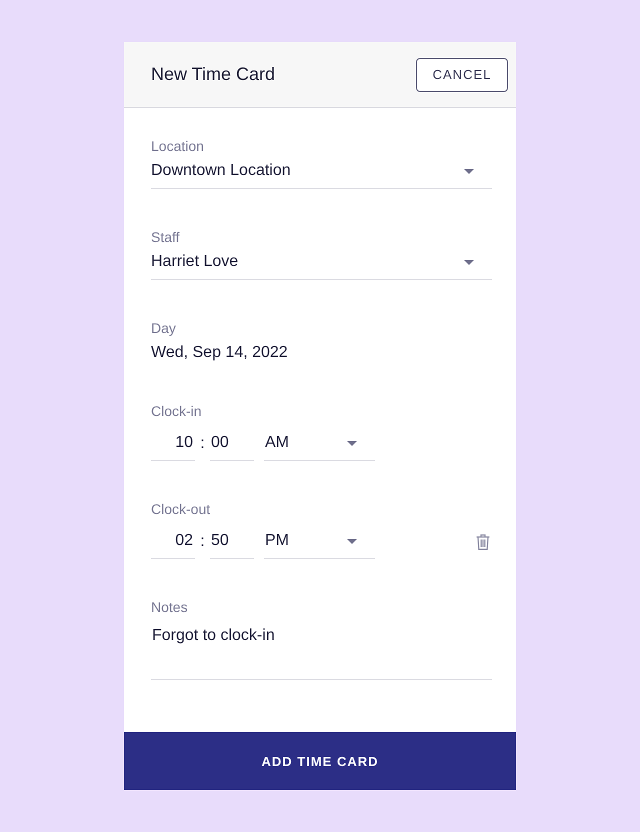 The image size is (640, 832). What do you see at coordinates (165, 237) in the screenshot?
I see `field-label: Staff` at bounding box center [165, 237].